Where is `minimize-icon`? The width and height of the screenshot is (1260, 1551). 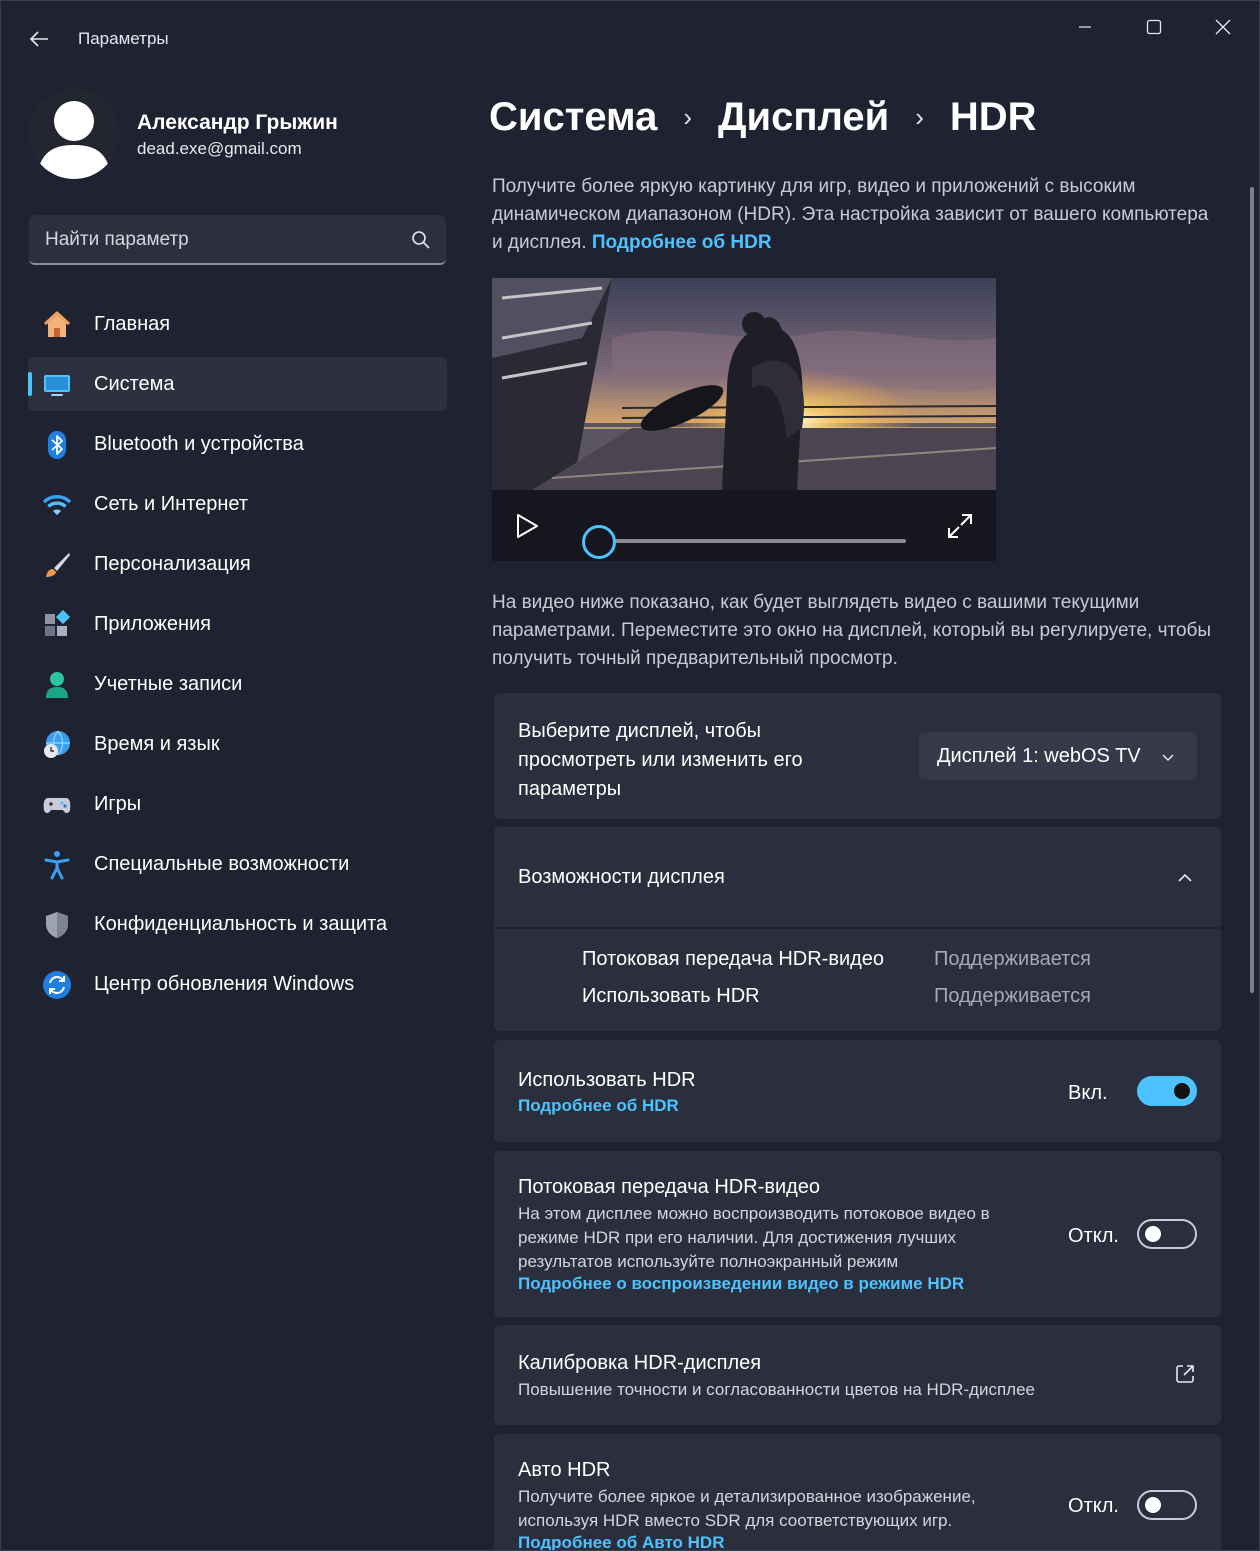 minimize-icon is located at coordinates (1085, 27).